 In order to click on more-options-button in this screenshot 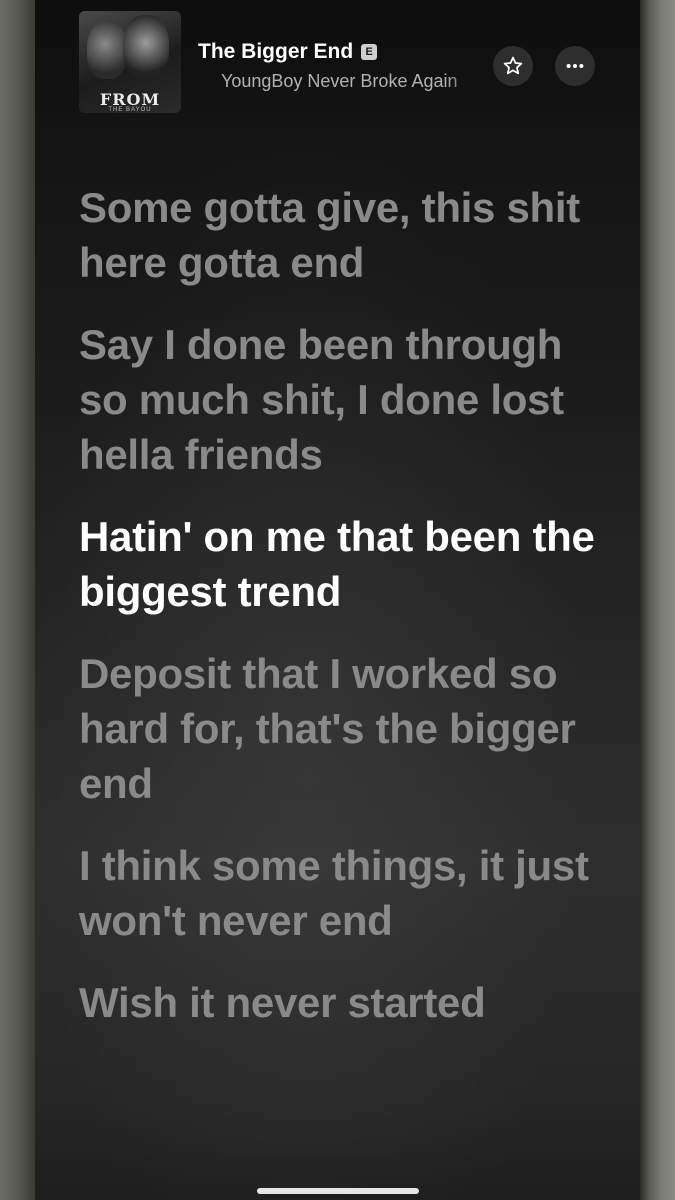, I will do `click(575, 66)`.